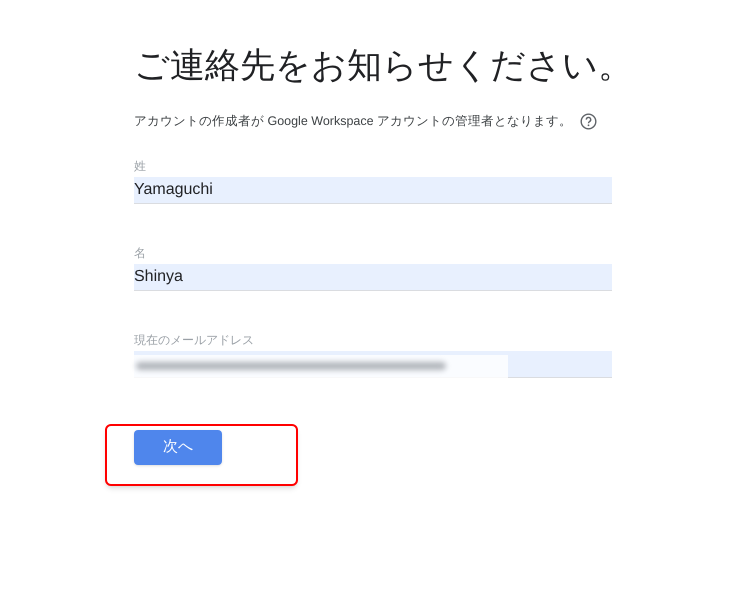  I want to click on description-text: アカウントの作成者が Google Workspace アカウントの管理者となります。, so click(353, 121).